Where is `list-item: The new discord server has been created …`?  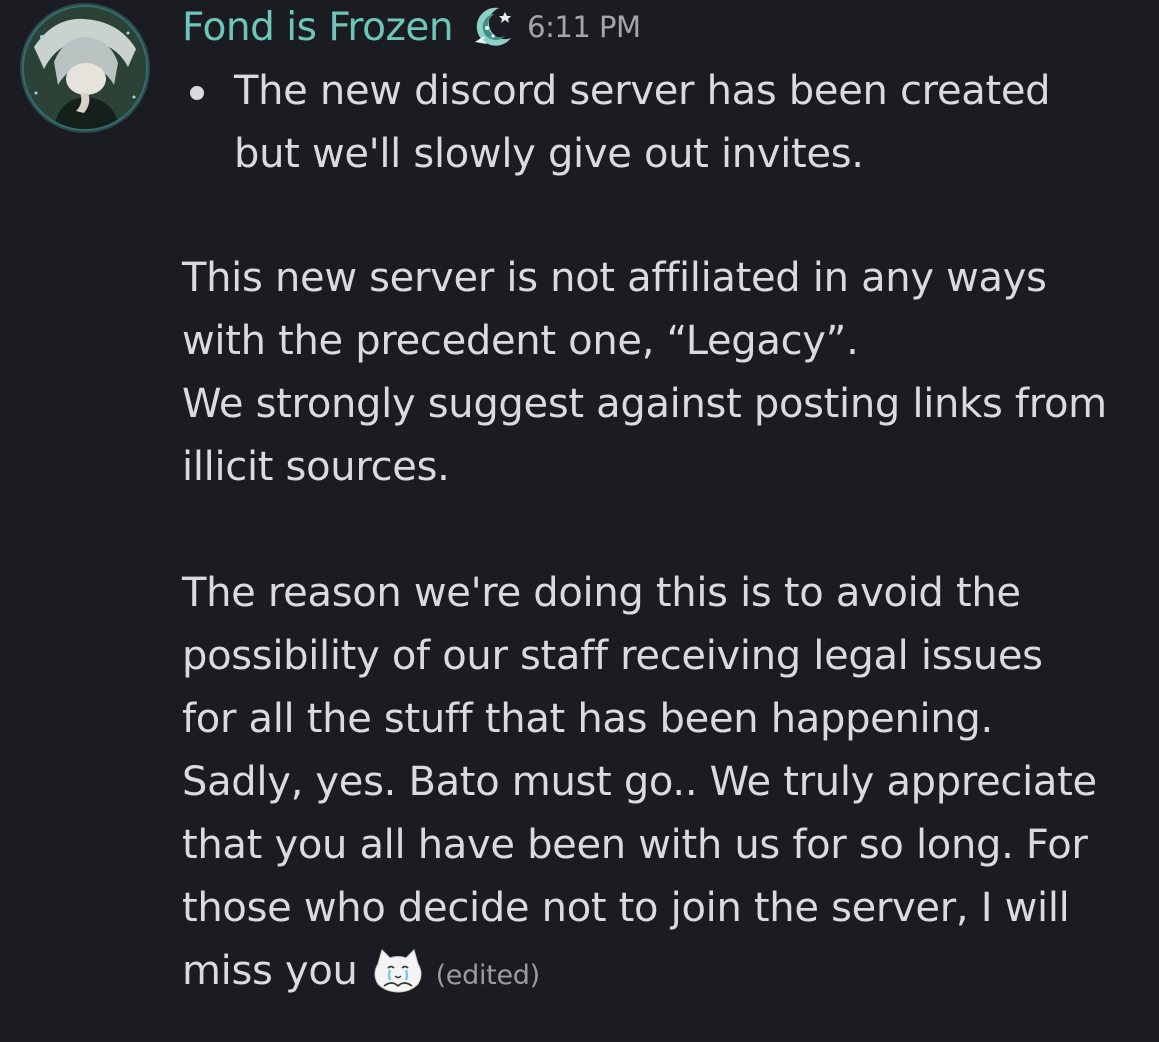 list-item: The new discord server has been created … is located at coordinates (642, 123).